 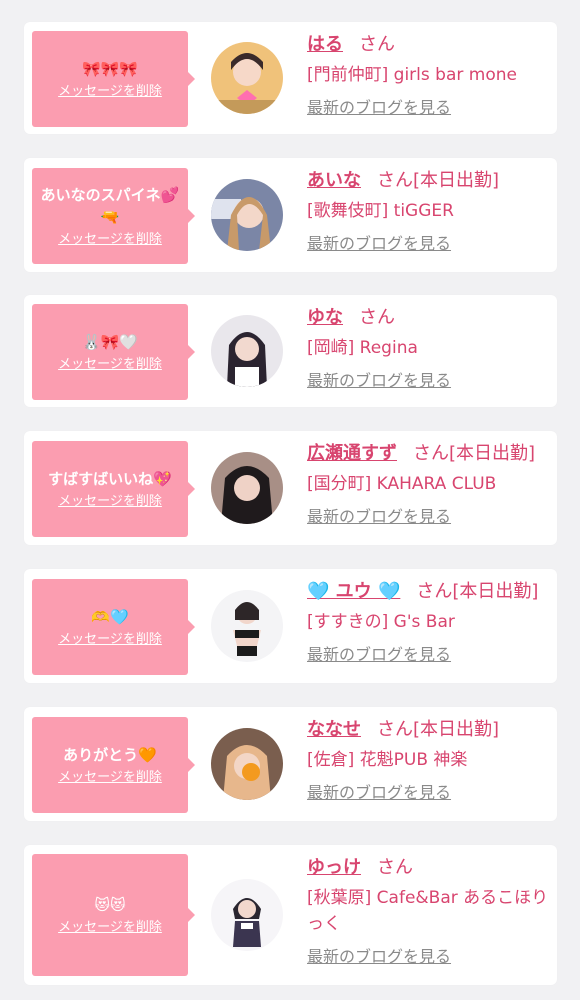 I want to click on shop-name: [国分町] KAHARA CLUB, so click(x=402, y=484).